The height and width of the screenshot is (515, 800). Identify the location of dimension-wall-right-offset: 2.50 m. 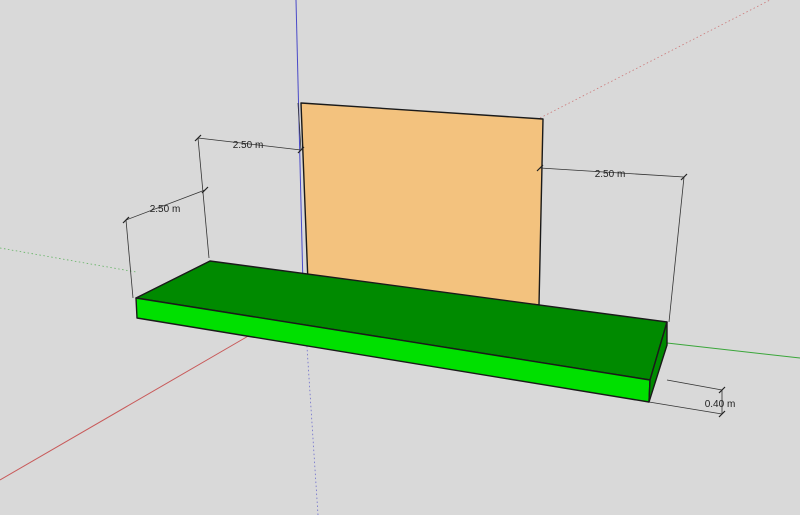
(612, 243).